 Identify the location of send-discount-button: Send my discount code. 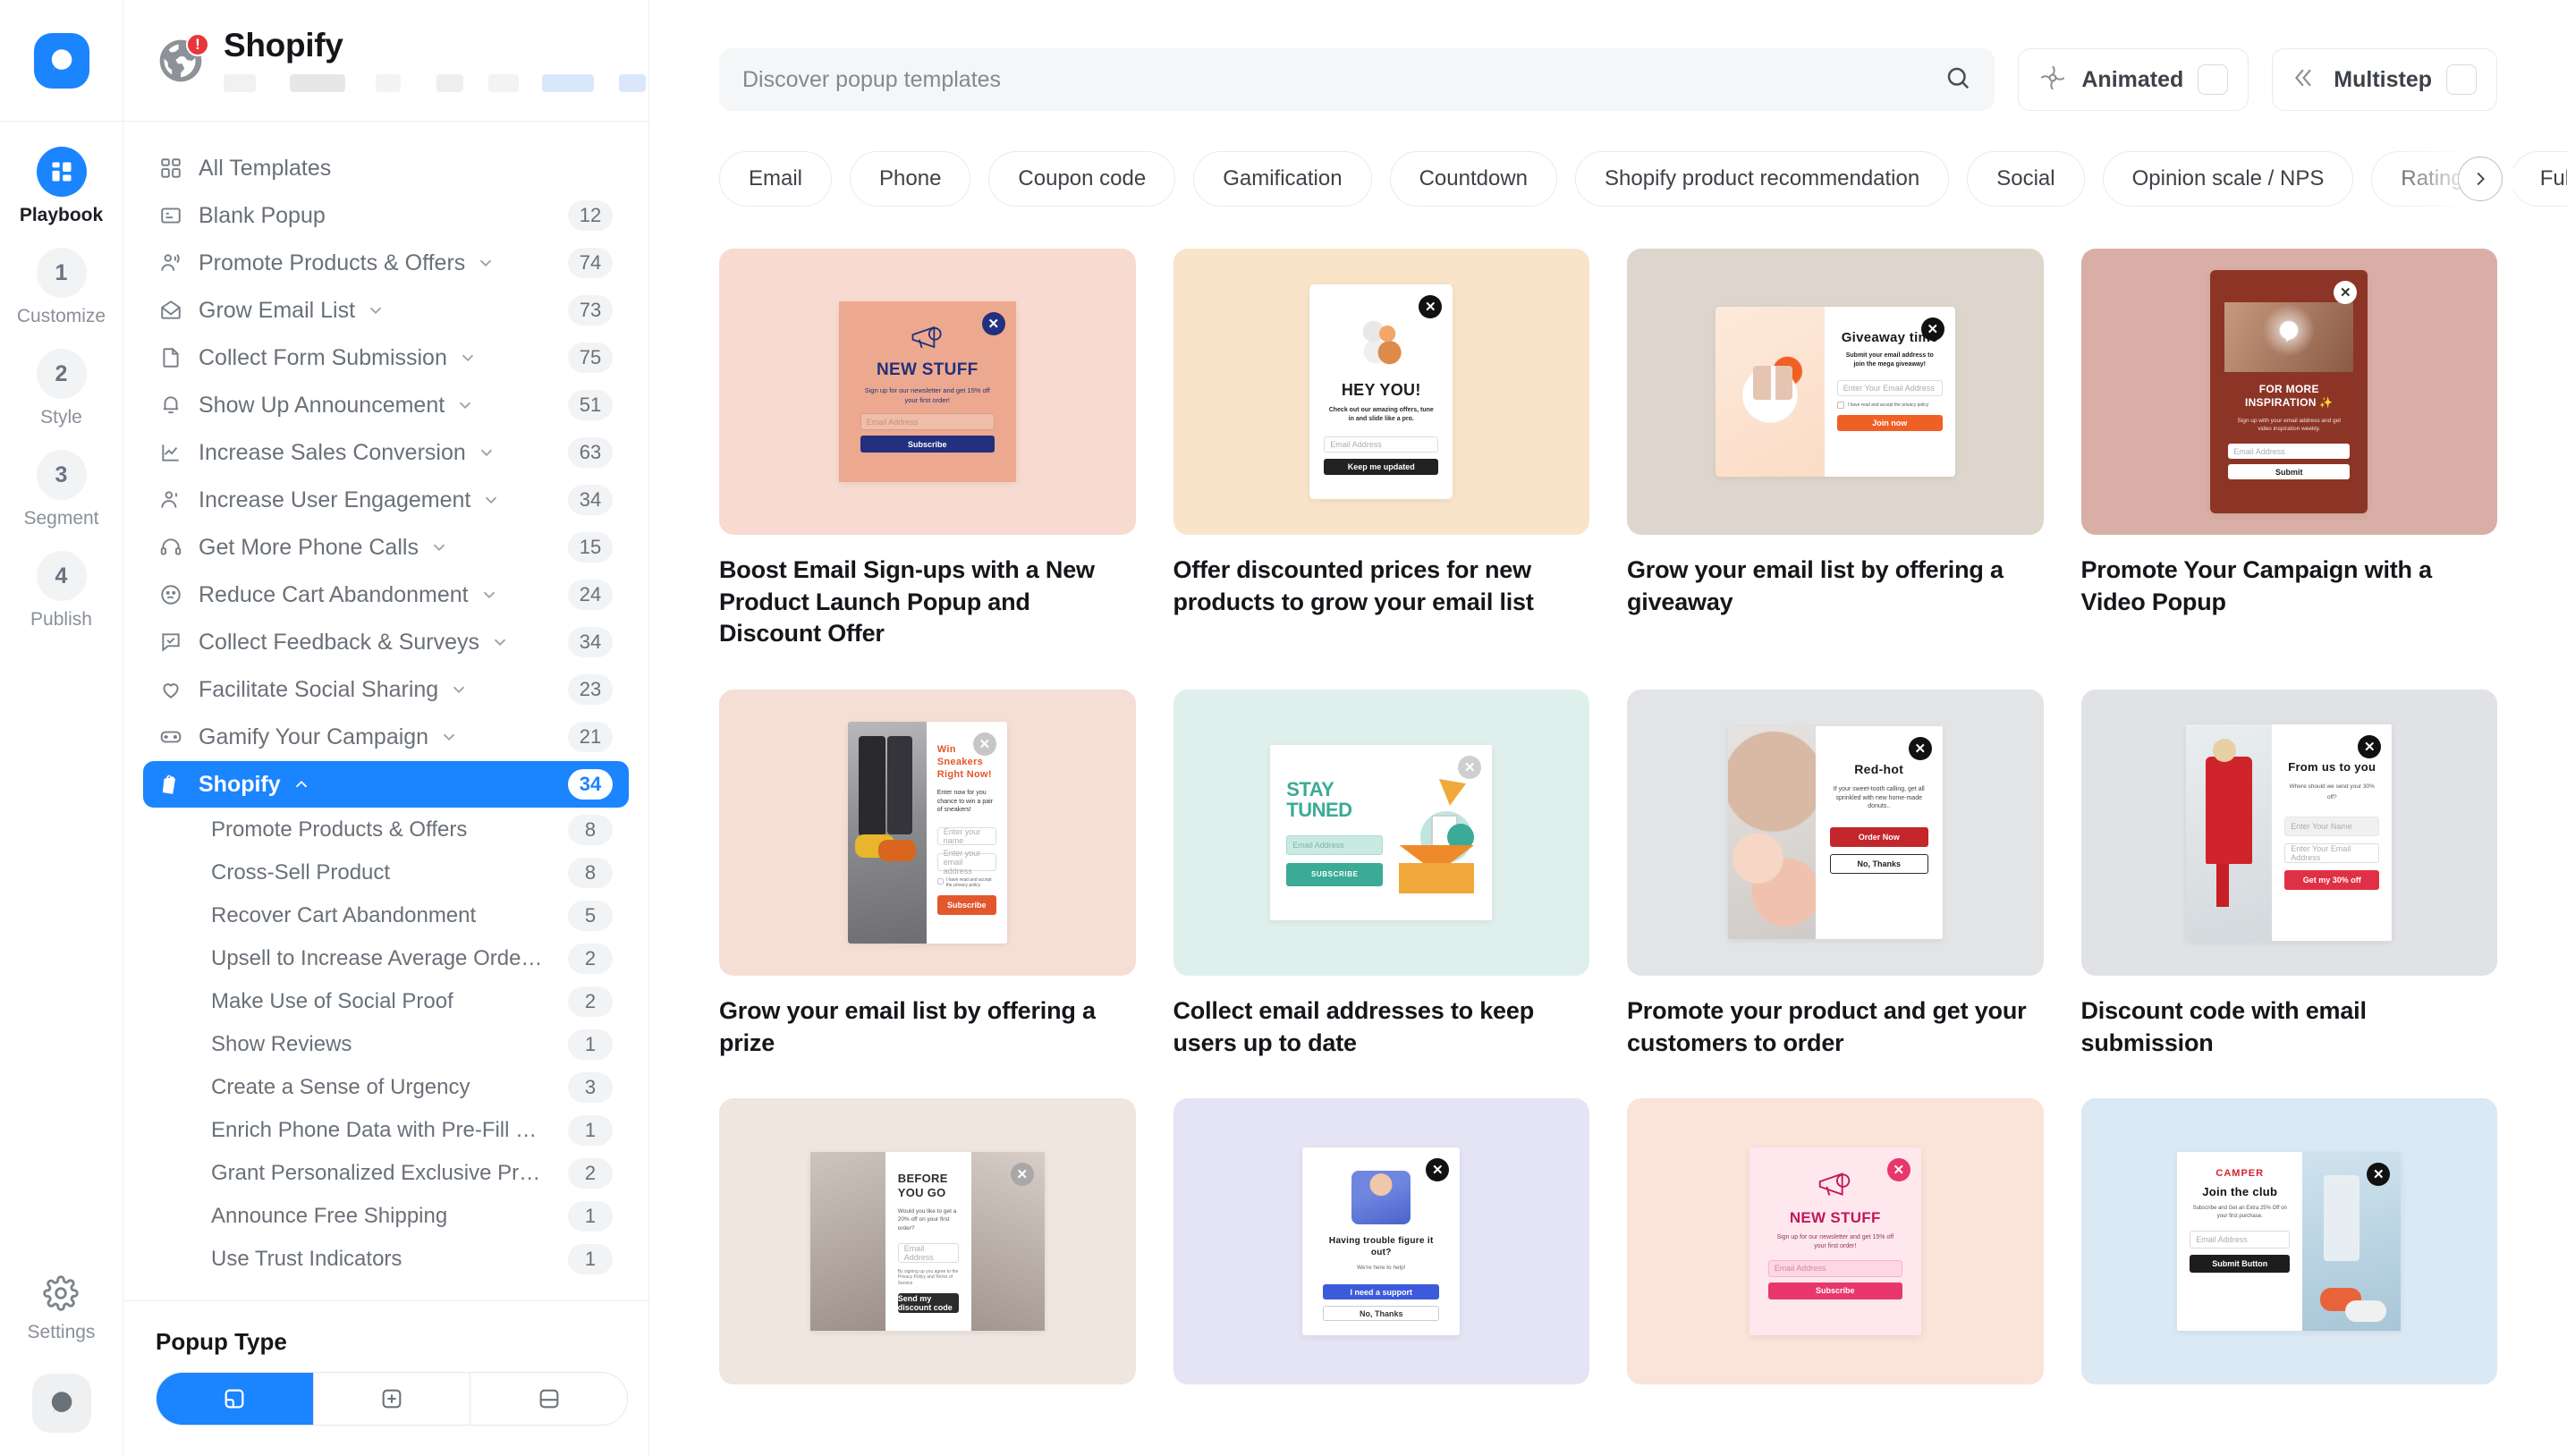
(928, 1303).